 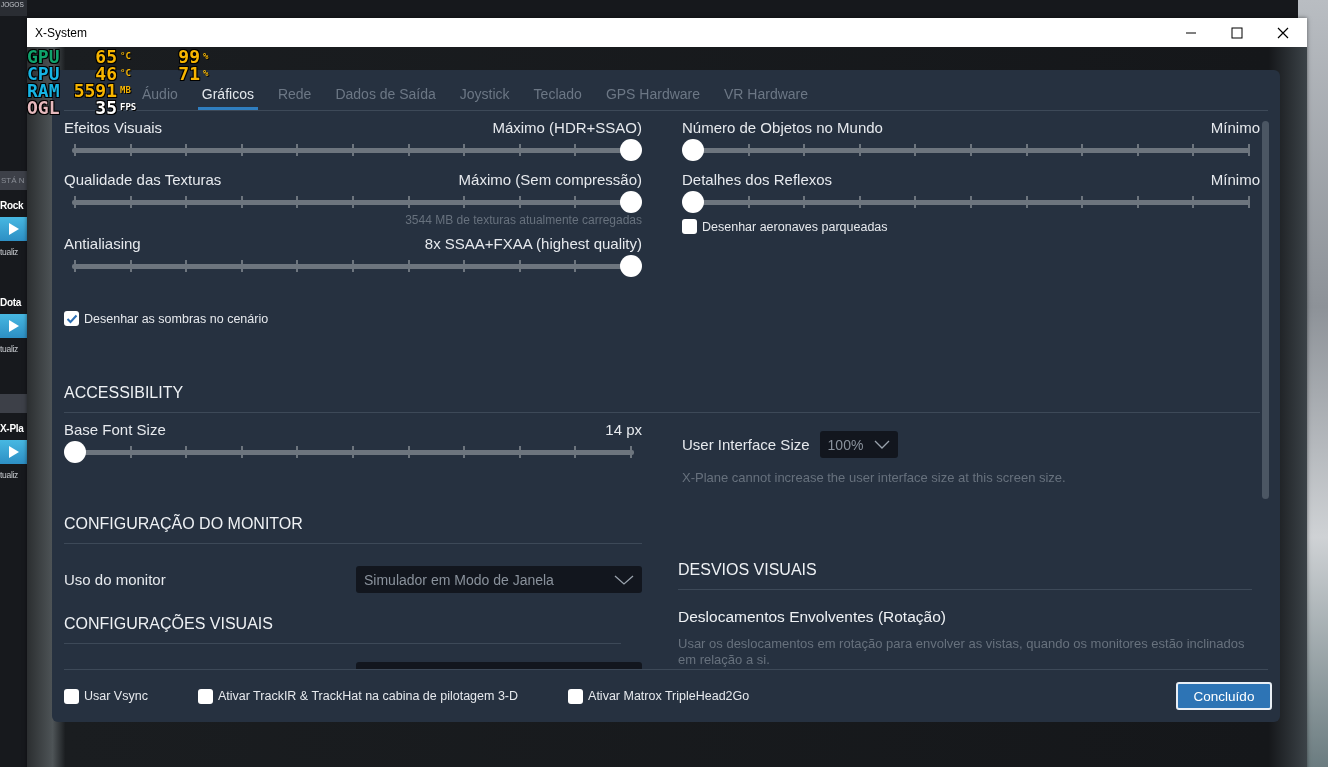 I want to click on tab: Rede, so click(x=294, y=98).